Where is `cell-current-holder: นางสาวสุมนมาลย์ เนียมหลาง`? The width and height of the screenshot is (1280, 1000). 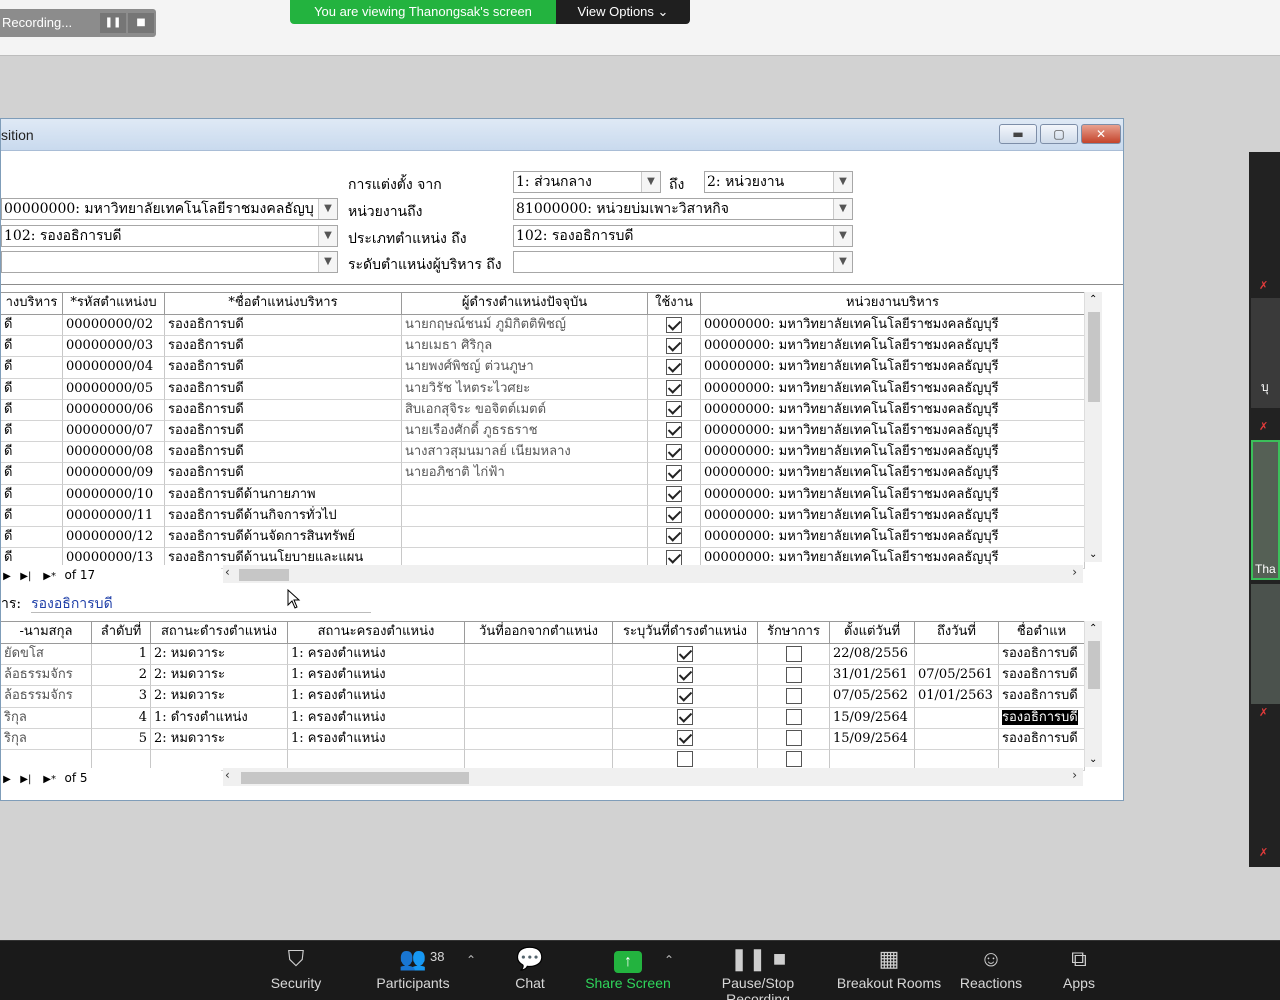 cell-current-holder: นางสาวสุมนมาลย์ เนียมหลาง is located at coordinates (525, 453).